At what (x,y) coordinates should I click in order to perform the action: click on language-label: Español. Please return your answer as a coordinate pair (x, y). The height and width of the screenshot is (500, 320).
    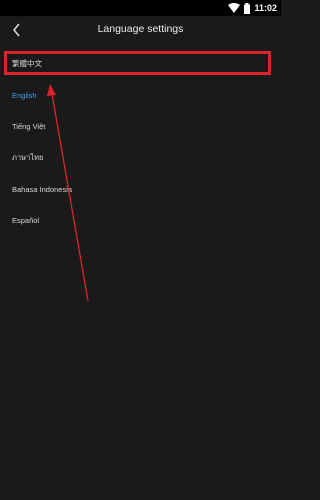
    Looking at the image, I should click on (26, 220).